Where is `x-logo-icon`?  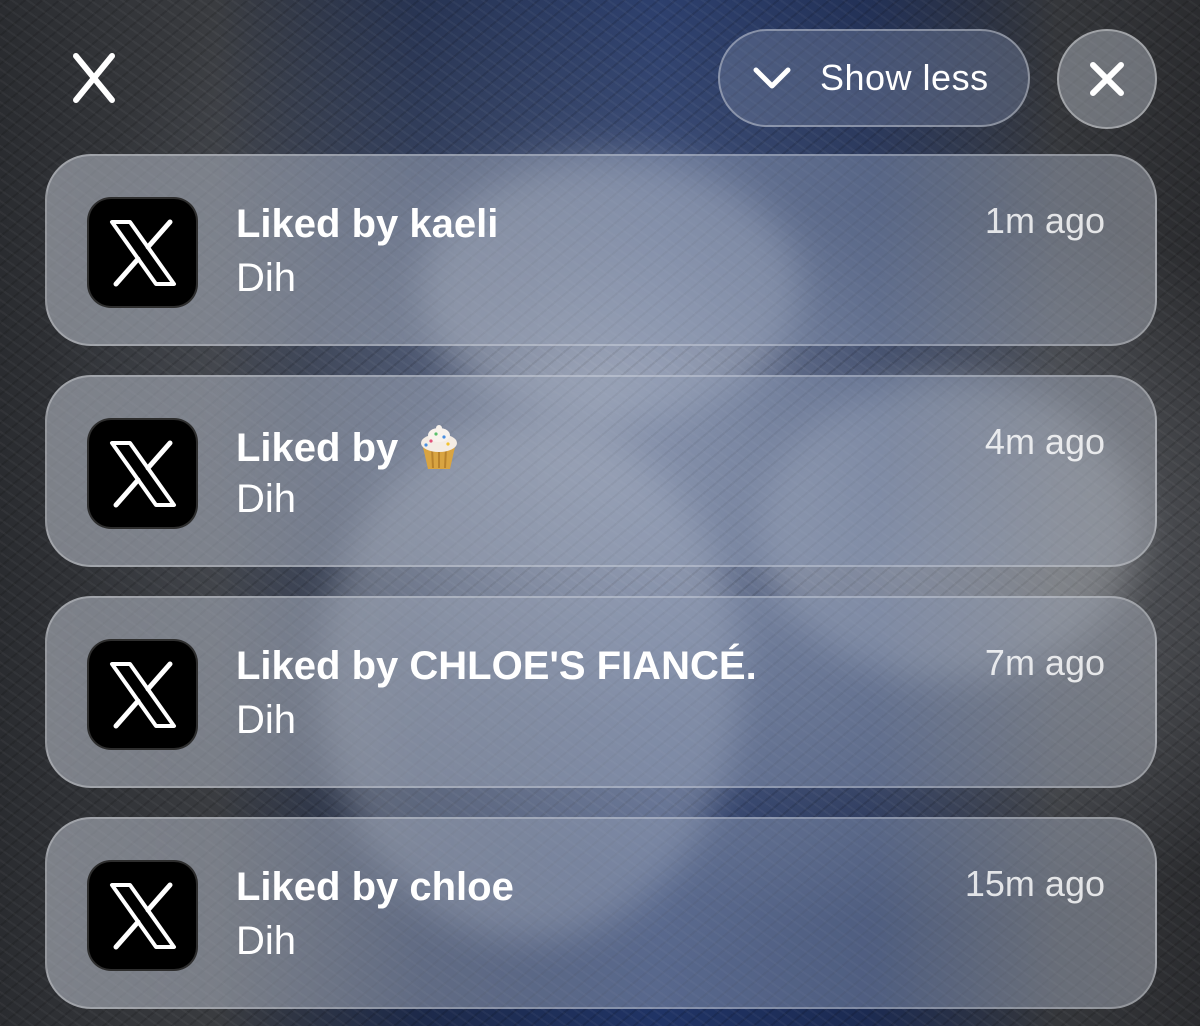 x-logo-icon is located at coordinates (94, 78).